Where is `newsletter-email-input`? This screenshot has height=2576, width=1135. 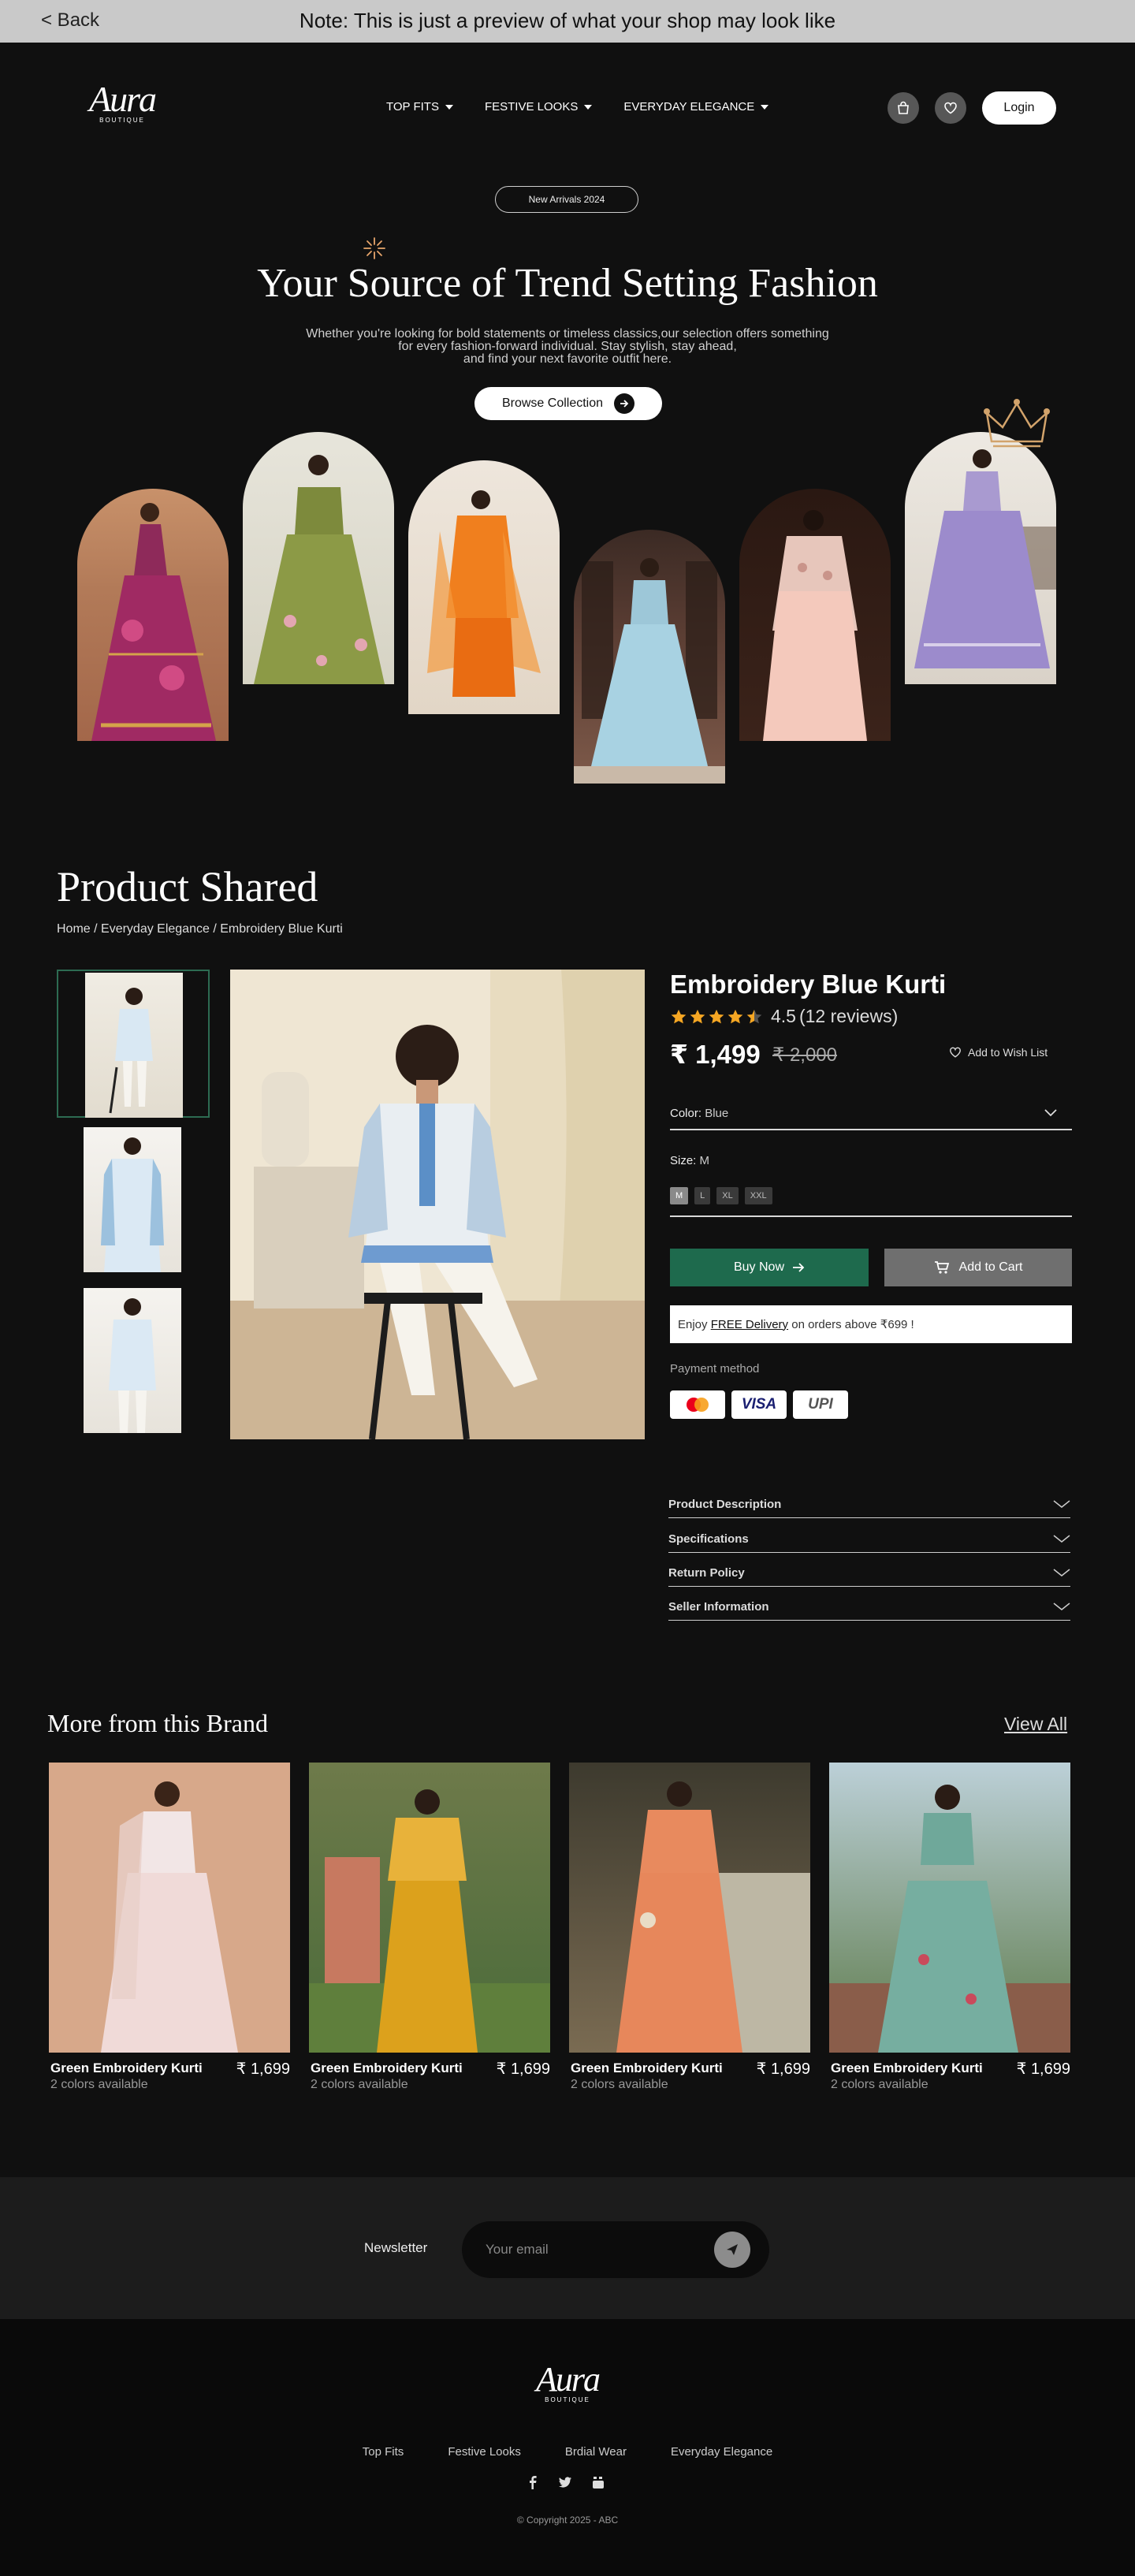 newsletter-email-input is located at coordinates (592, 2249).